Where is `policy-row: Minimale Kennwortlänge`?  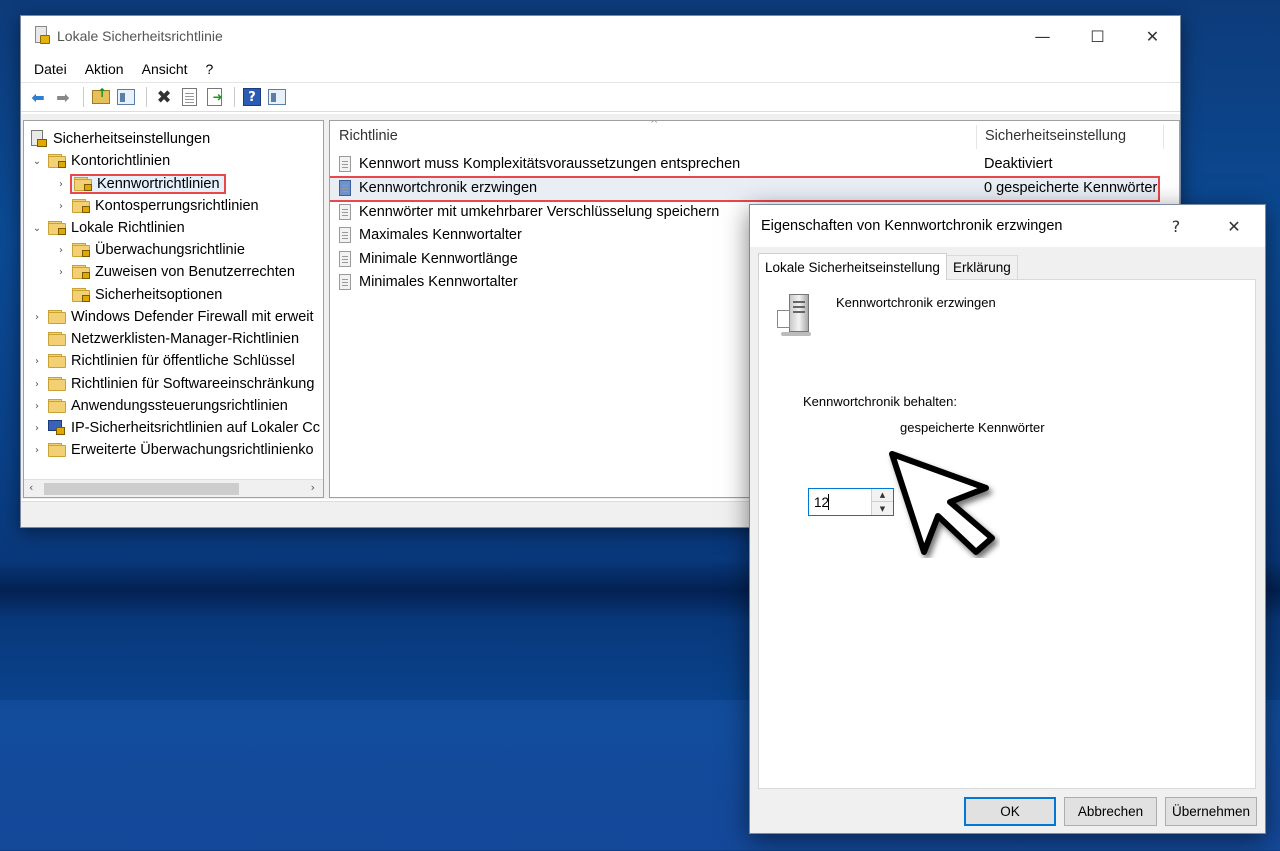
policy-row: Minimale Kennwortlänge is located at coordinates (428, 259).